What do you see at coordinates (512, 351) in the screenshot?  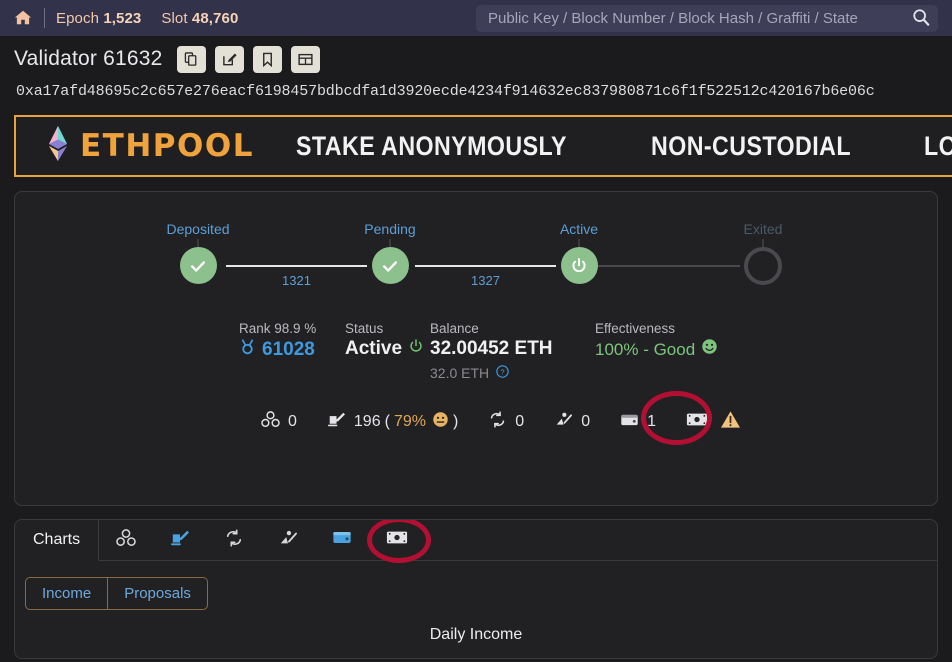 I see `balance-stat: Balance 32.00452 ETH 32.0 ETH ?` at bounding box center [512, 351].